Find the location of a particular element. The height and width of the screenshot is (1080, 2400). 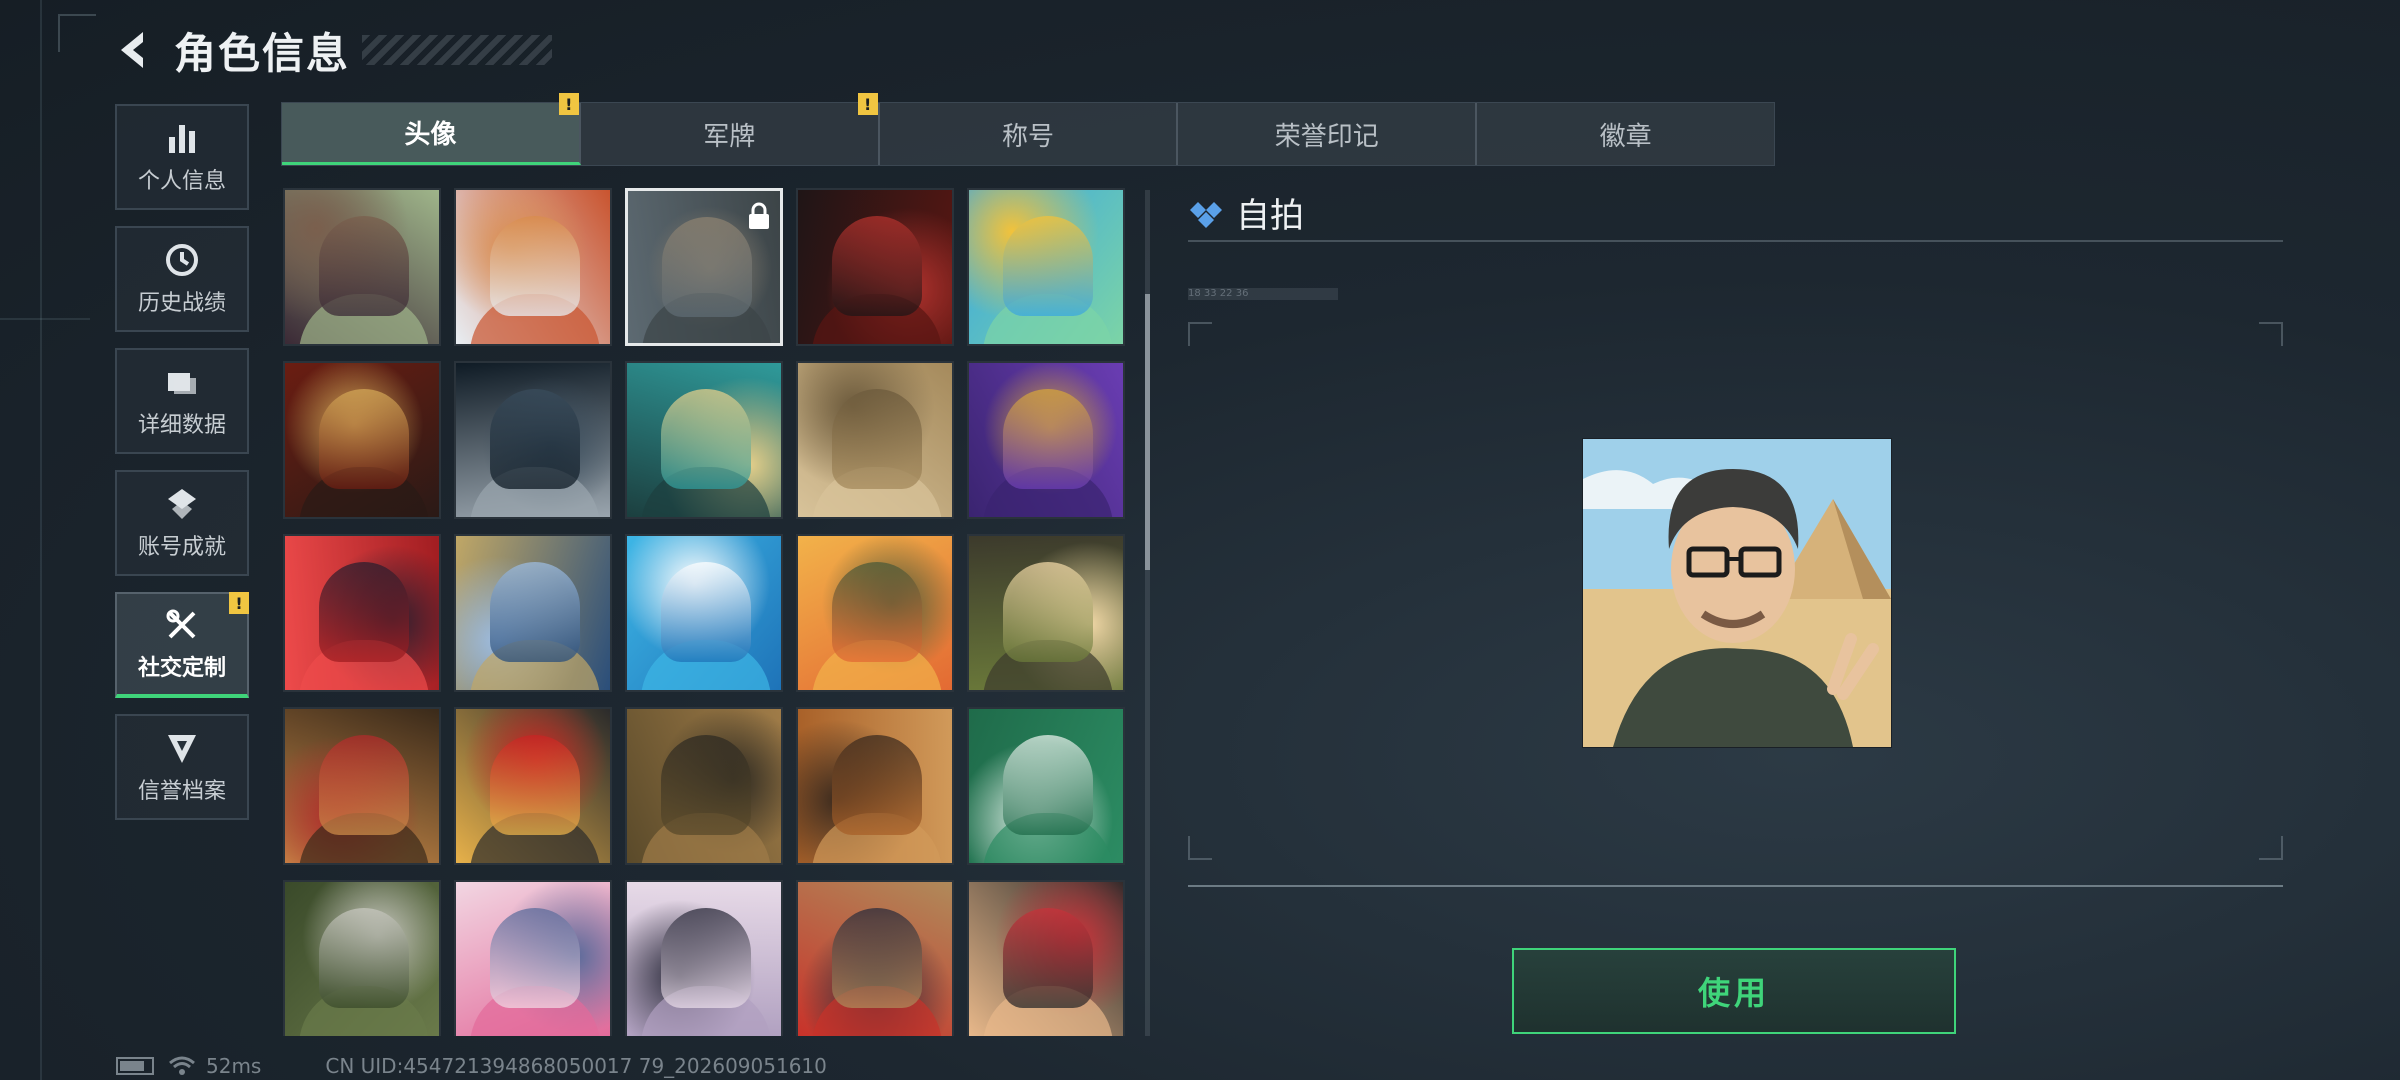

tab-5: 徽章 is located at coordinates (1625, 134).